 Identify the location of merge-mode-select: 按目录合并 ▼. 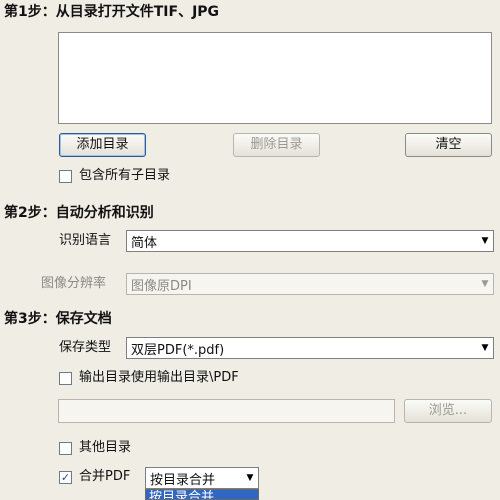
(202, 478).